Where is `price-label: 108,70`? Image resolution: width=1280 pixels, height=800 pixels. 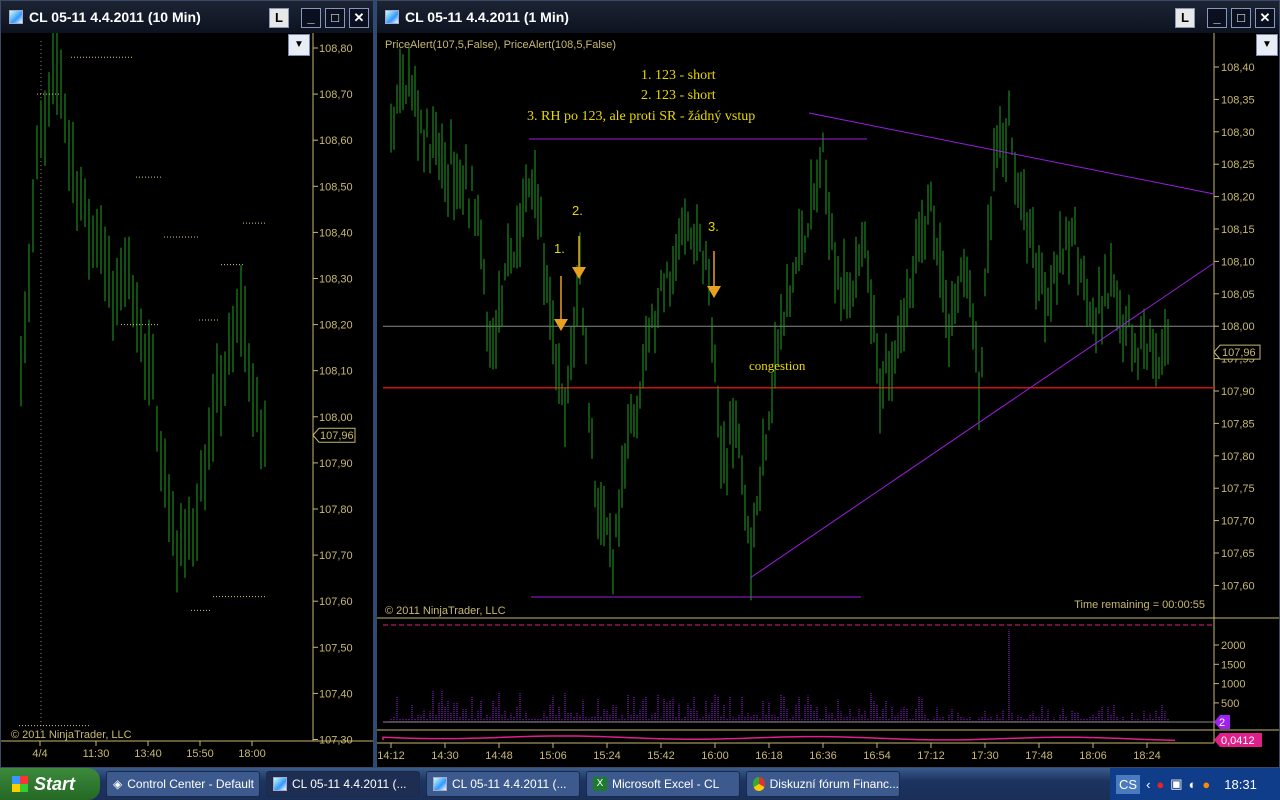 price-label: 108,70 is located at coordinates (336, 95).